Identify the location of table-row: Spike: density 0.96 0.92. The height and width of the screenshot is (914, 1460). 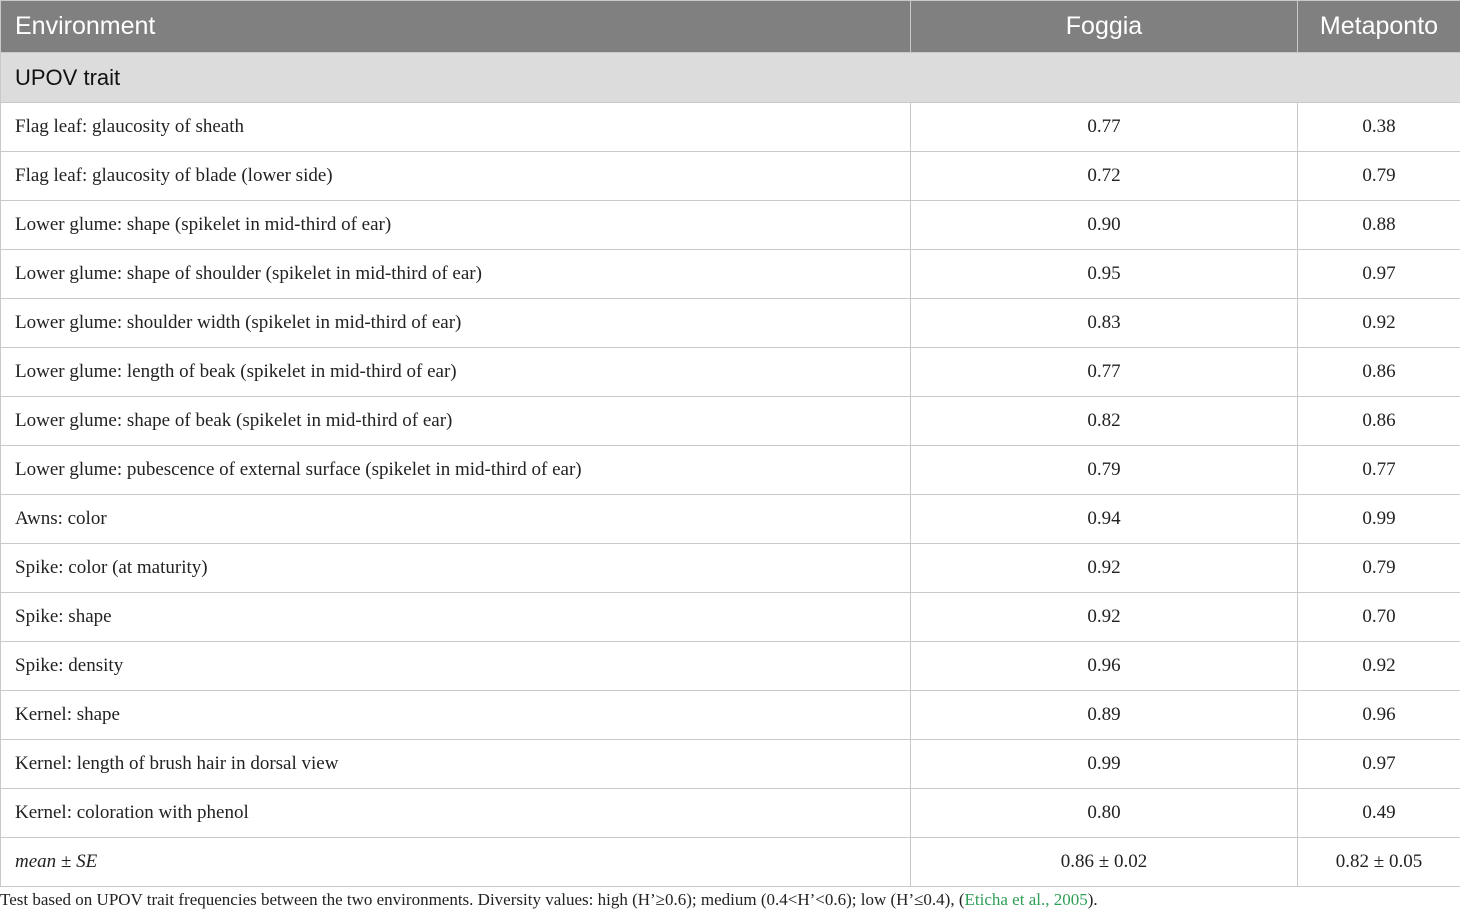
(730, 666).